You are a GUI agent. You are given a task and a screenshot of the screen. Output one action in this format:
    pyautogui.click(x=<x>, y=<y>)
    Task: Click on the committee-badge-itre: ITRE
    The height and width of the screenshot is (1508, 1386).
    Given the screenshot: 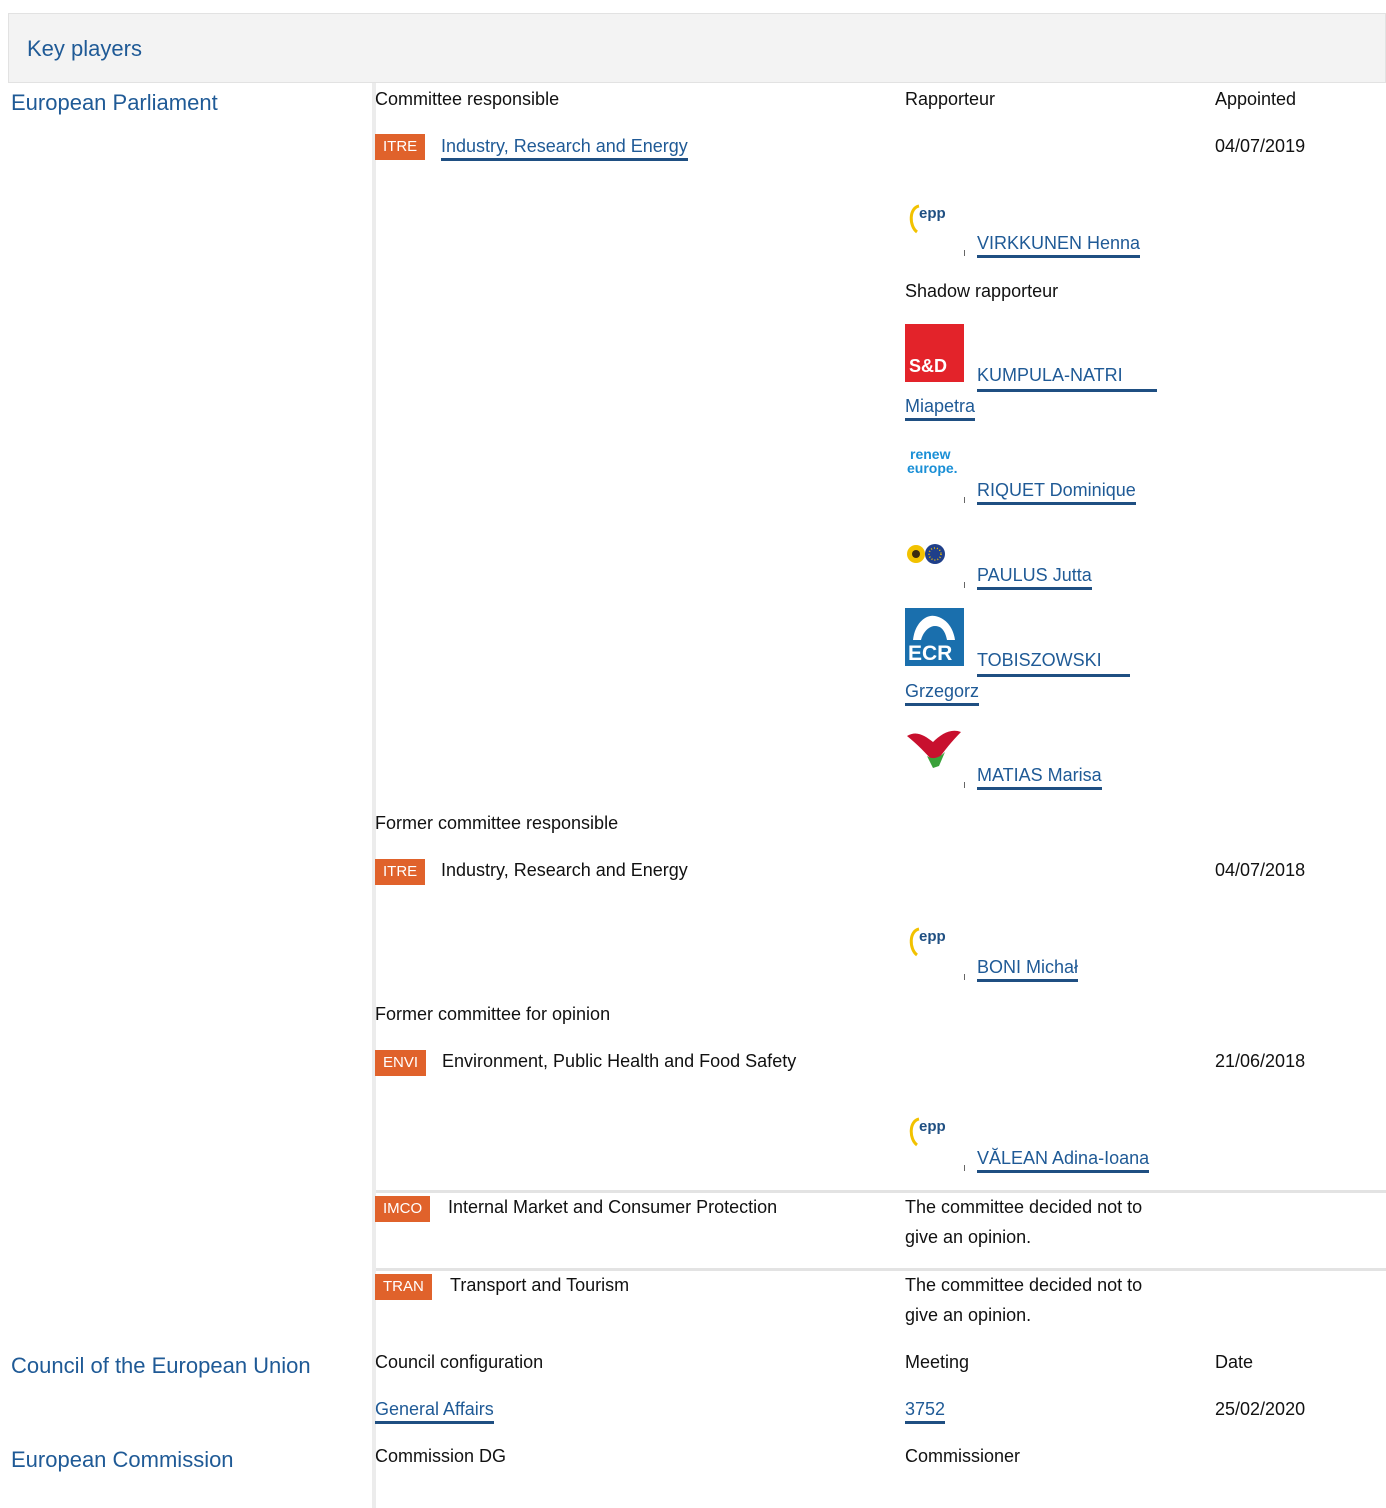 What is the action you would take?
    pyautogui.click(x=400, y=147)
    